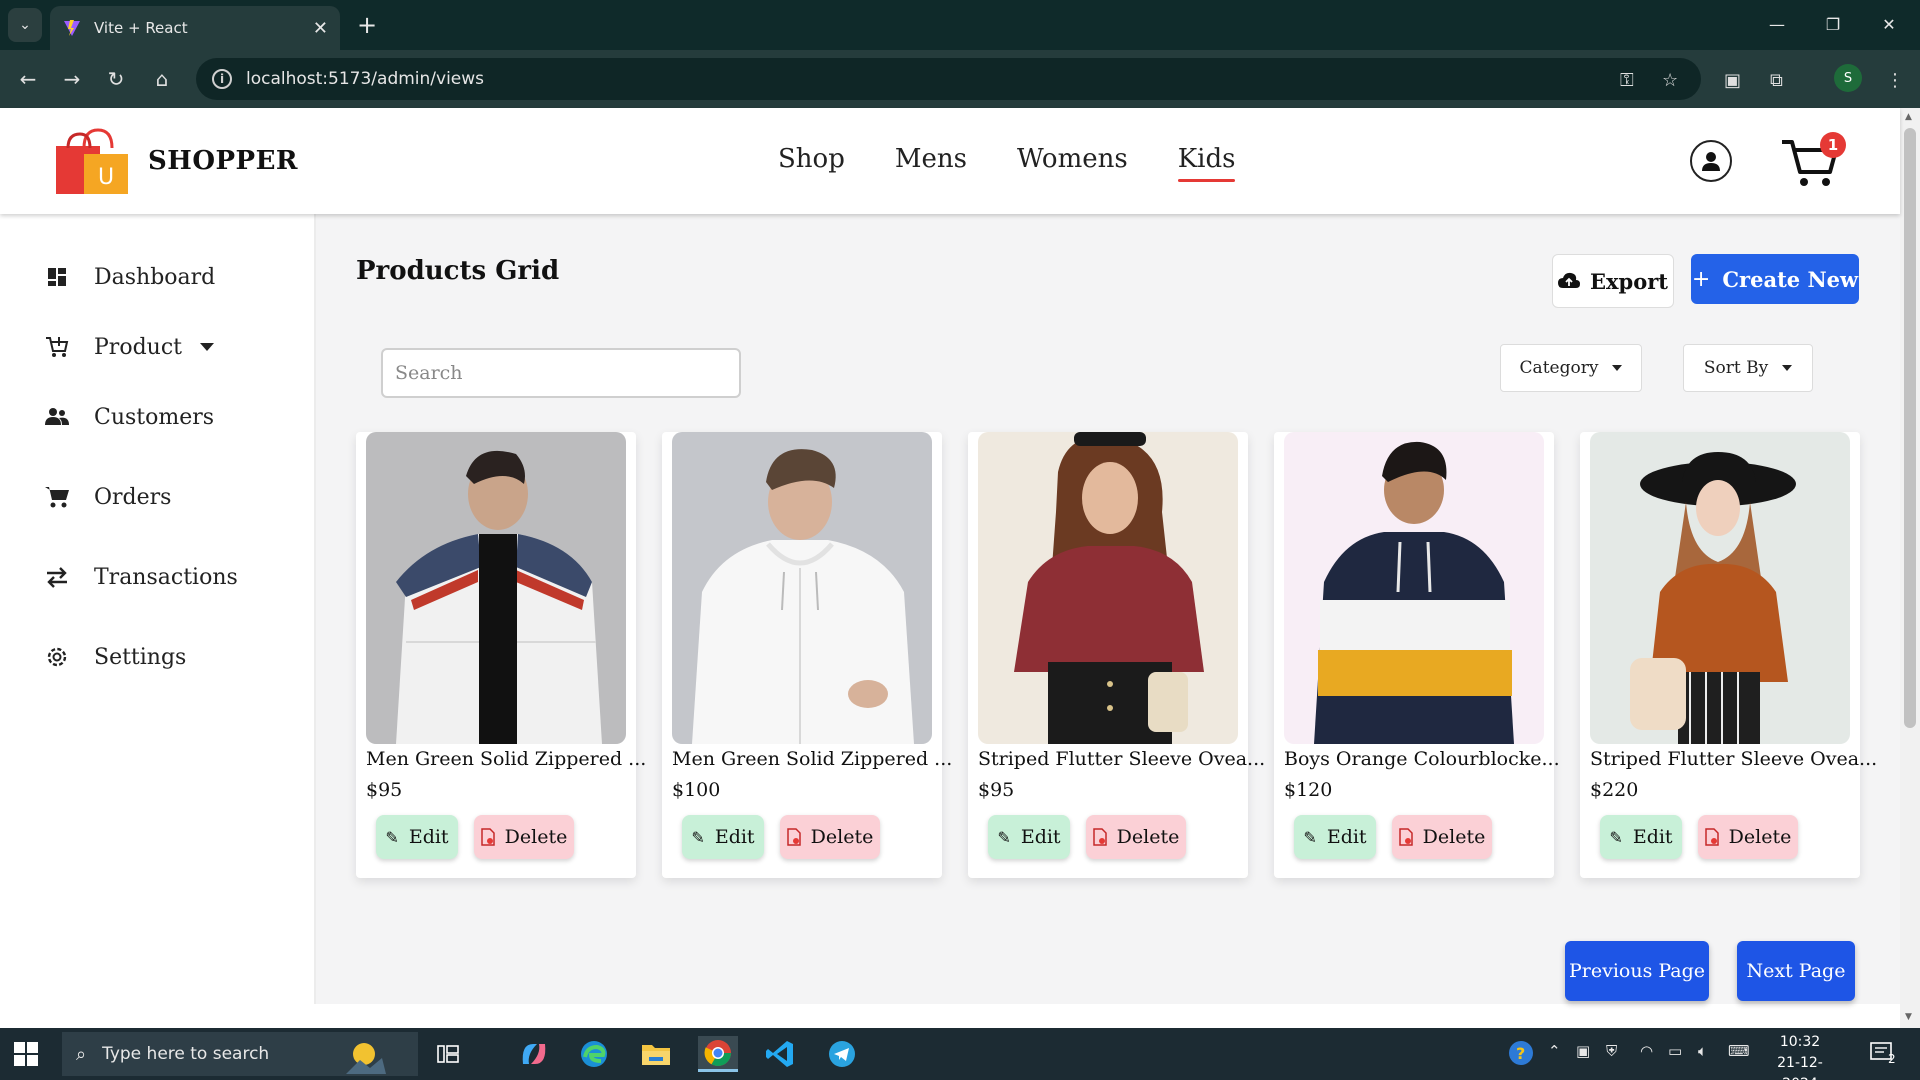  What do you see at coordinates (1072, 159) in the screenshot?
I see `nav-womens: Womens` at bounding box center [1072, 159].